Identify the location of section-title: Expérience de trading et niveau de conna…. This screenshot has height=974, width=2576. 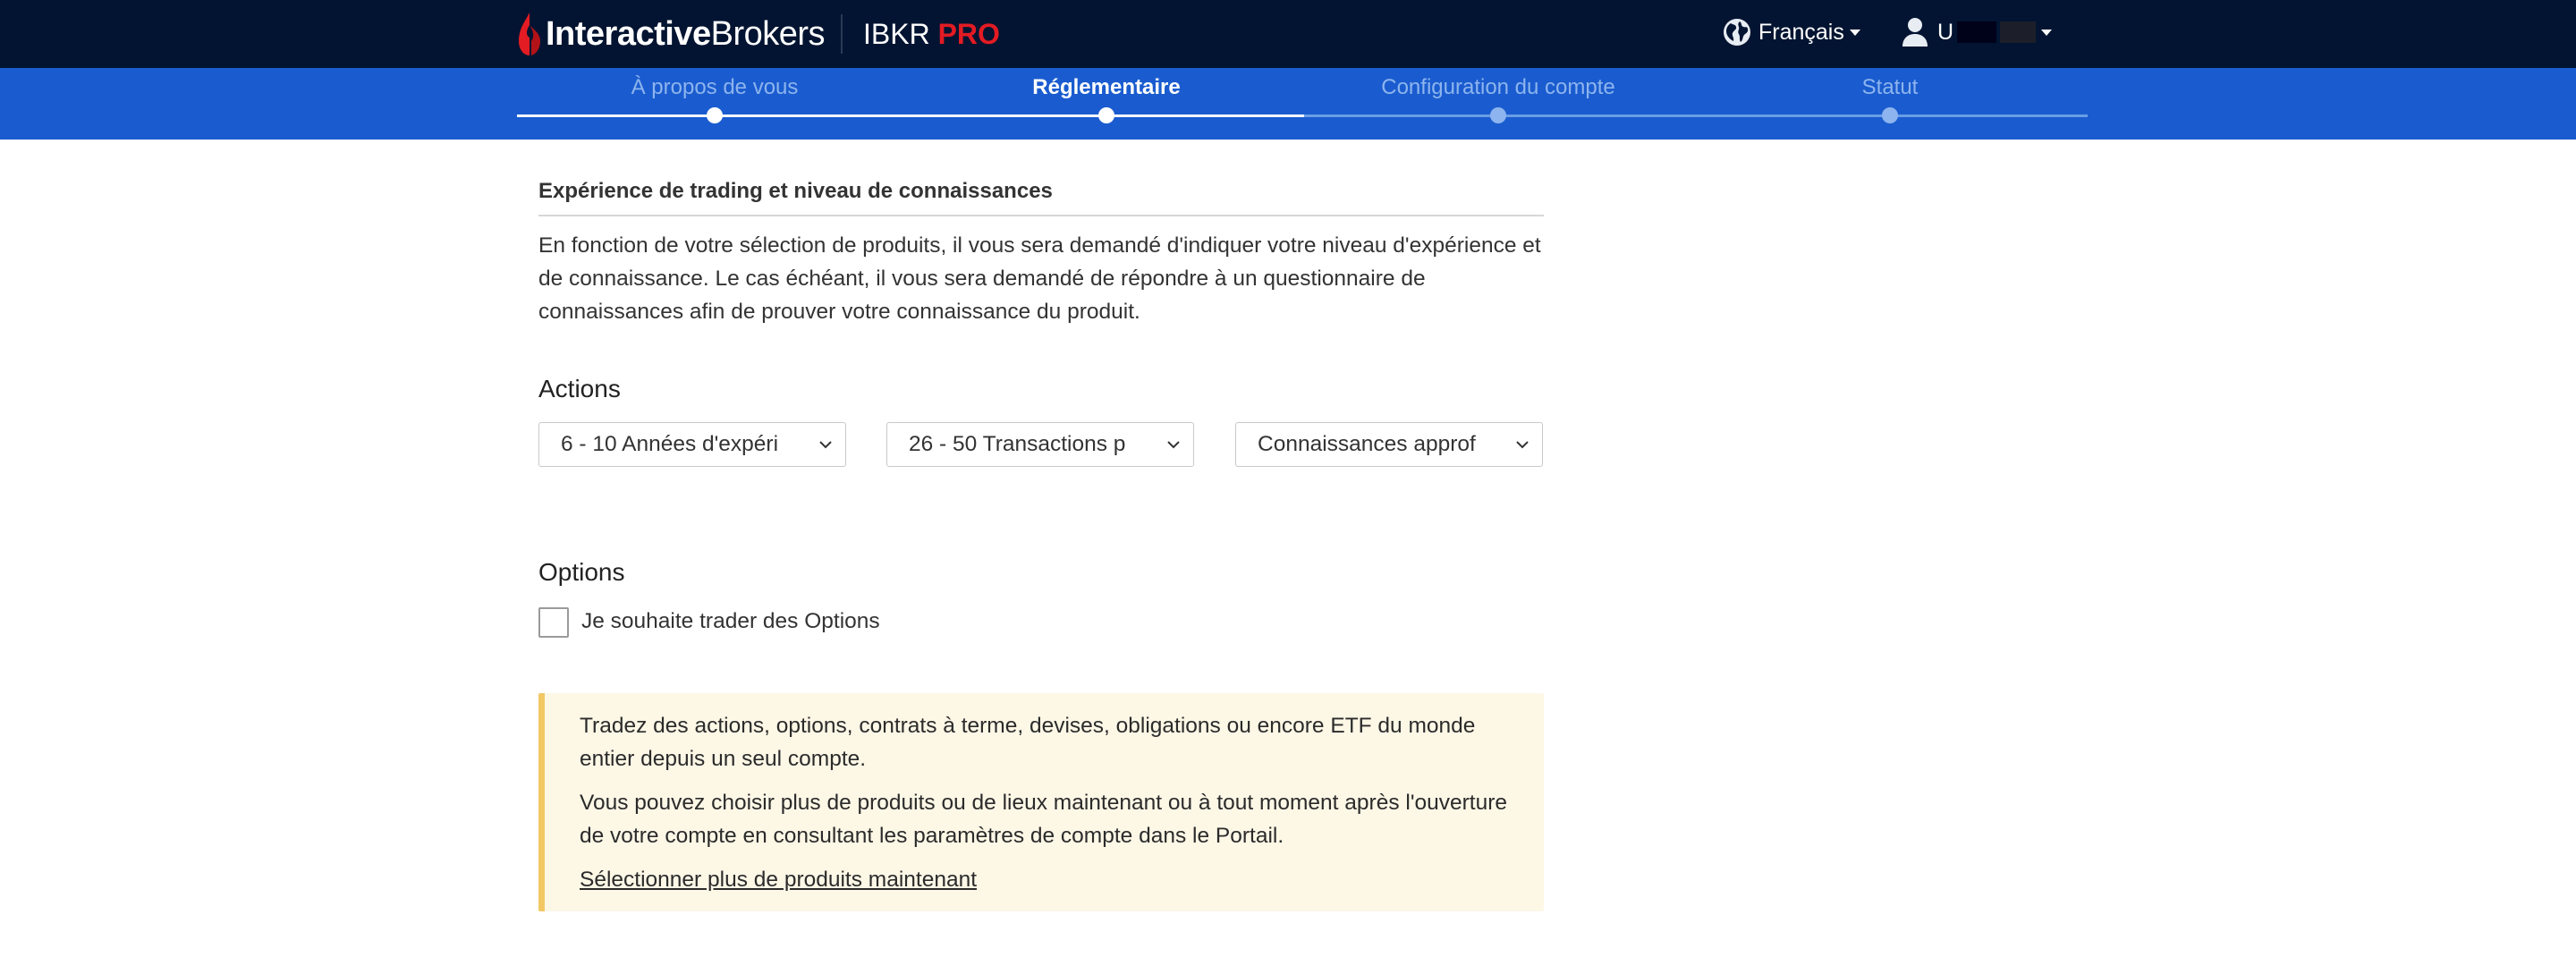
(795, 191).